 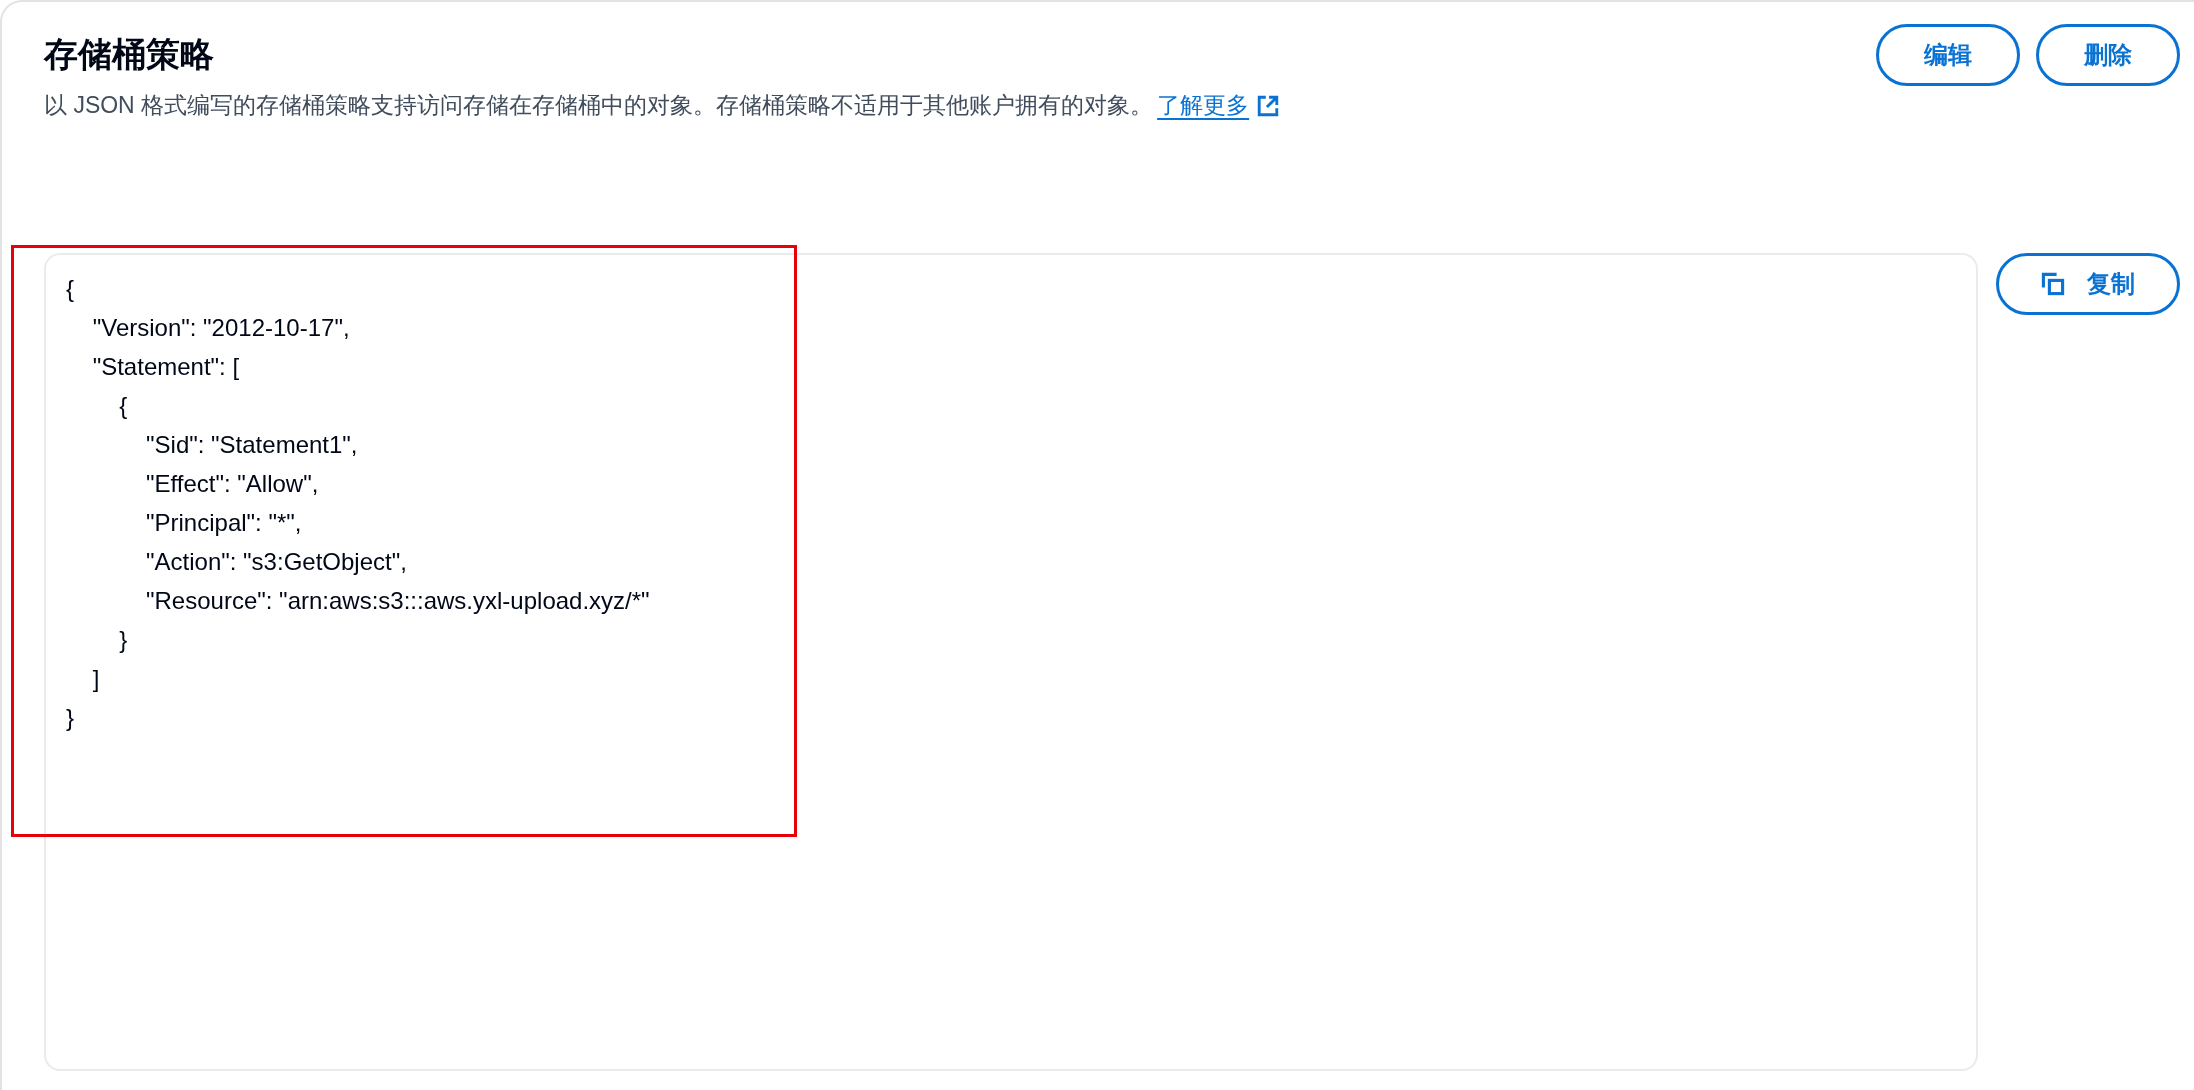 I want to click on external-link-icon, so click(x=1268, y=105).